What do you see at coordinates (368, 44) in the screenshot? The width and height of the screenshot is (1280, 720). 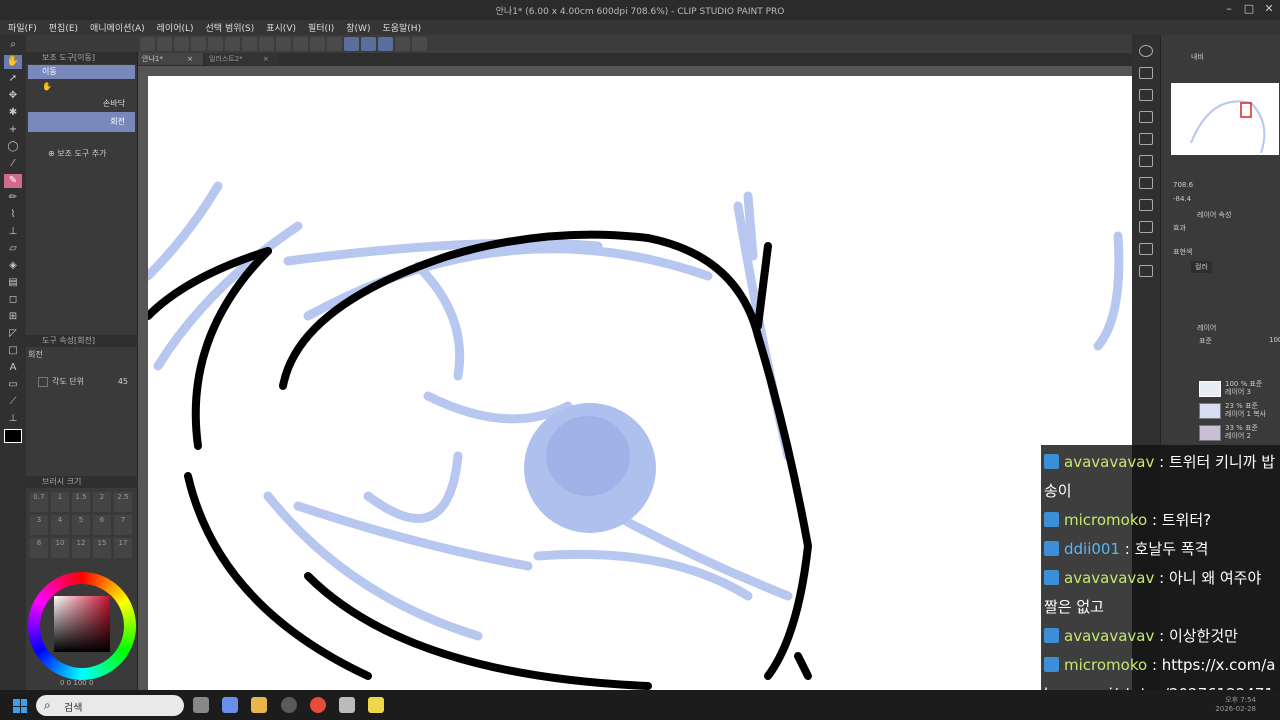 I see `snap-special-ruler-icon` at bounding box center [368, 44].